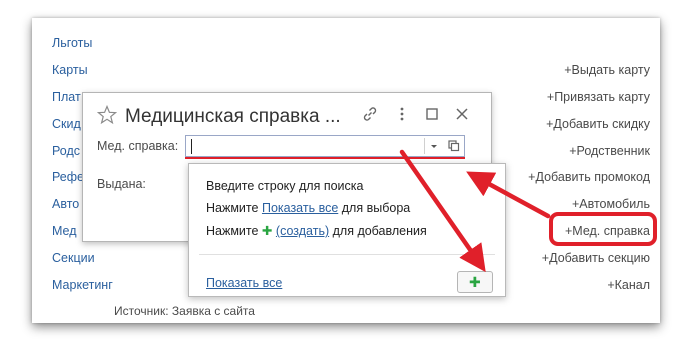  Describe the element at coordinates (66, 151) in the screenshot. I see `link-relatives: Родс` at that location.